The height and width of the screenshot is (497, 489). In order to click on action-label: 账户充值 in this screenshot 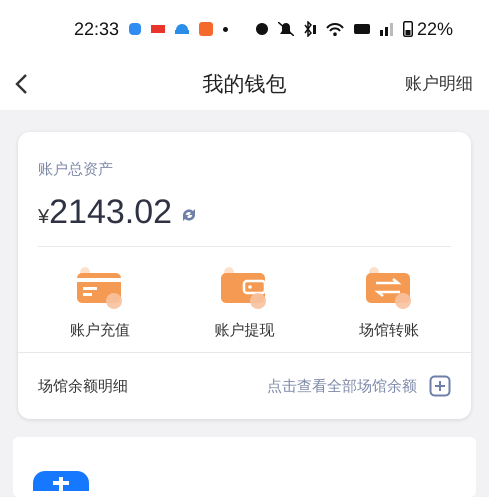, I will do `click(100, 330)`.